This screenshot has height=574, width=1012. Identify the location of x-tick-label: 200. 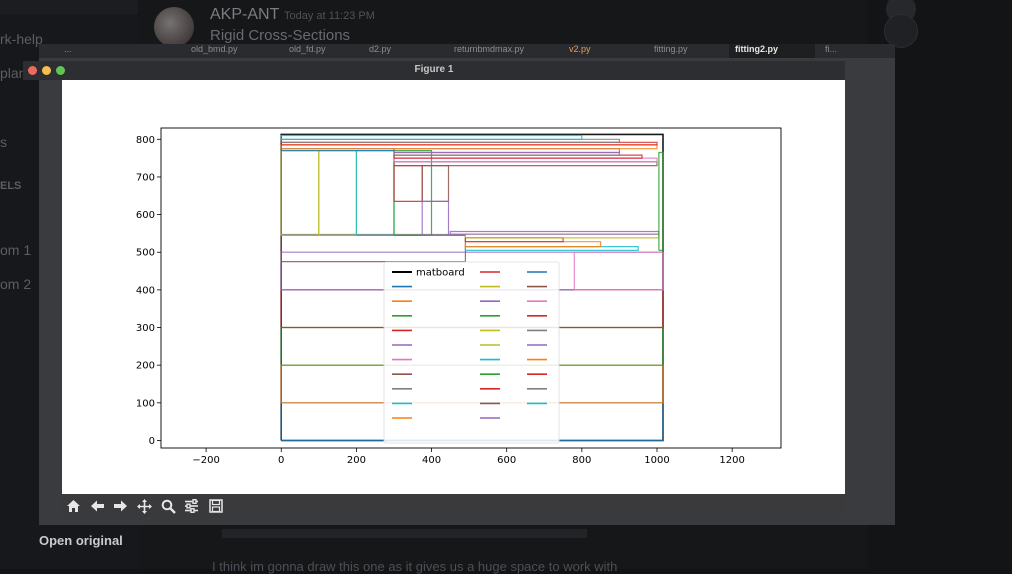
(356, 460).